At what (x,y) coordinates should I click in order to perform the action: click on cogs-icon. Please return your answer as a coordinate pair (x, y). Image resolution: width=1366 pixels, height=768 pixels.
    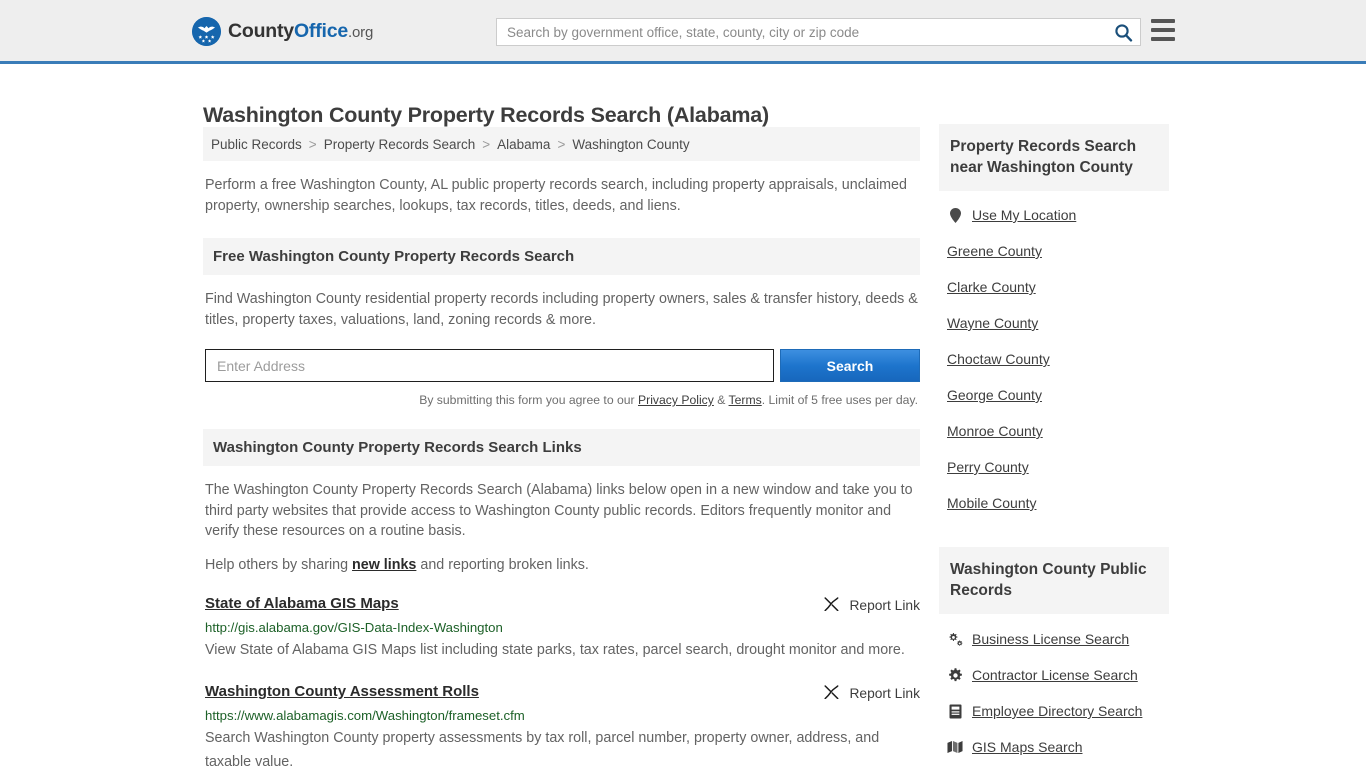
    Looking at the image, I should click on (955, 639).